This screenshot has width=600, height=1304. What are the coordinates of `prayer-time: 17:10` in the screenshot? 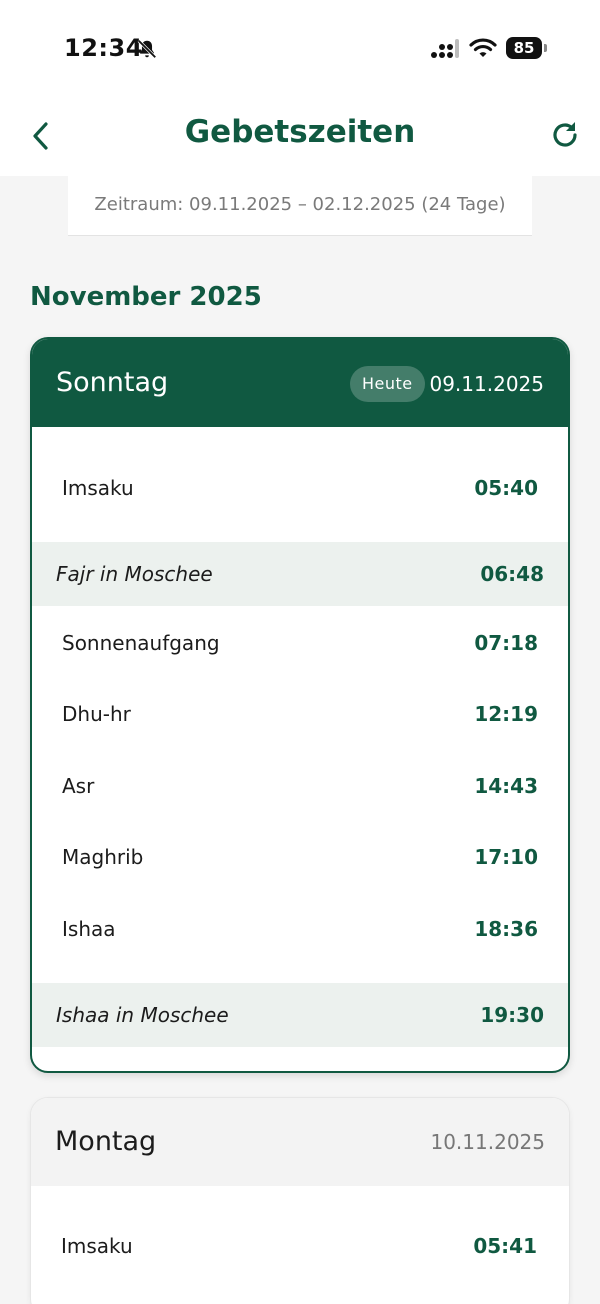 It's located at (506, 857).